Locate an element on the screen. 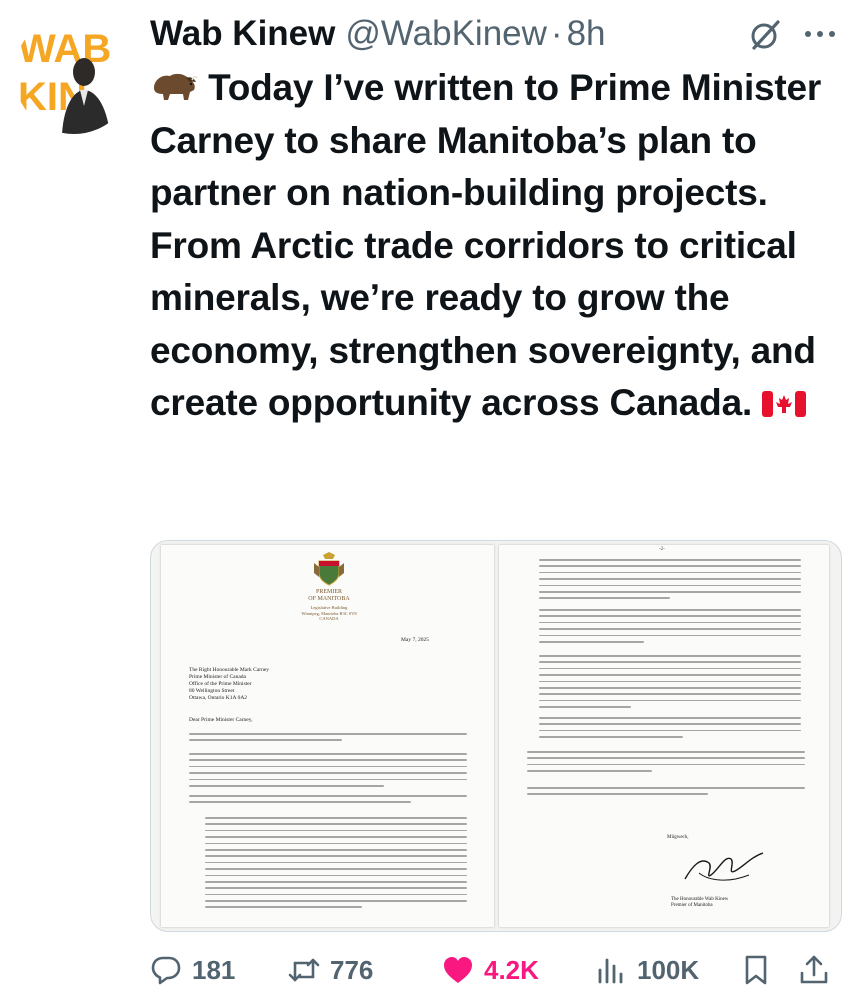 This screenshot has height=1000, width=855. bison-emoji-icon is located at coordinates (176, 86).